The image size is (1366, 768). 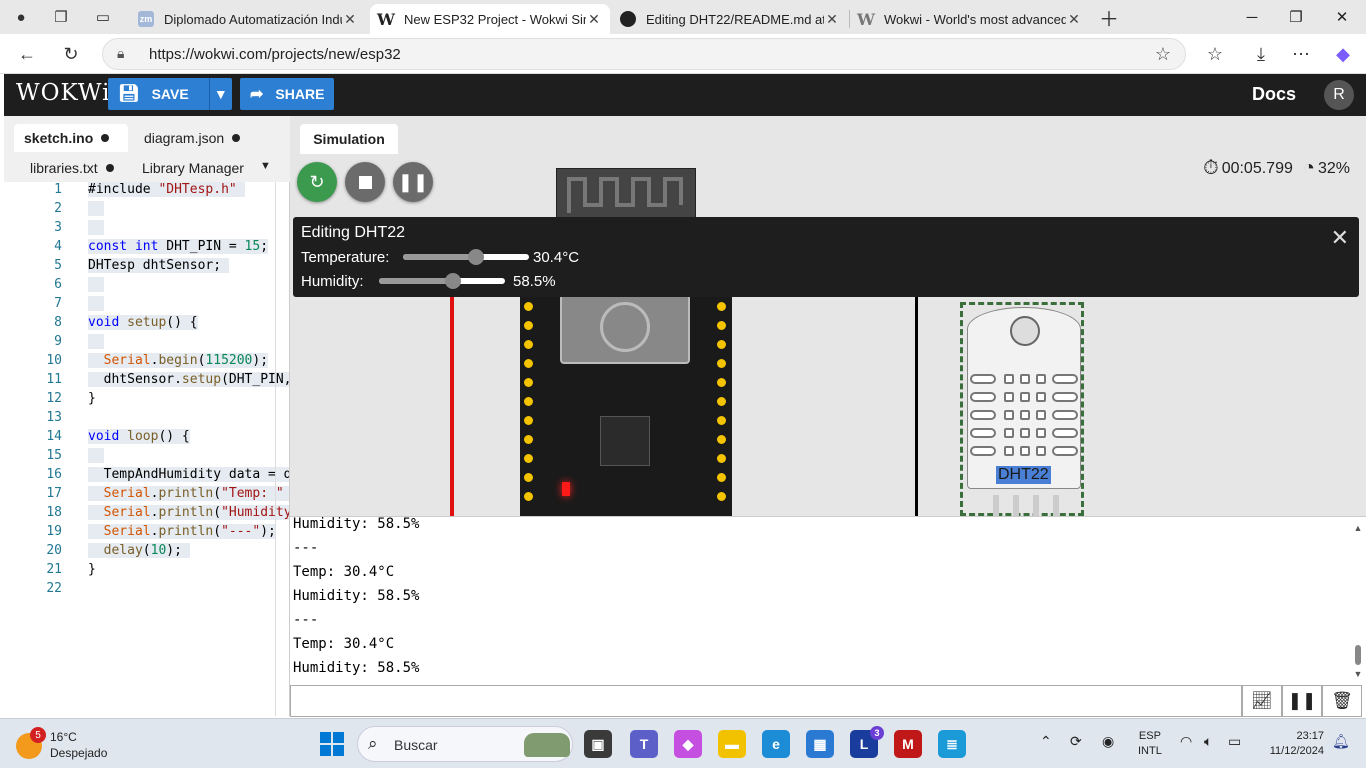 What do you see at coordinates (72, 168) in the screenshot?
I see `tab-libraries-txt: libraries.txt` at bounding box center [72, 168].